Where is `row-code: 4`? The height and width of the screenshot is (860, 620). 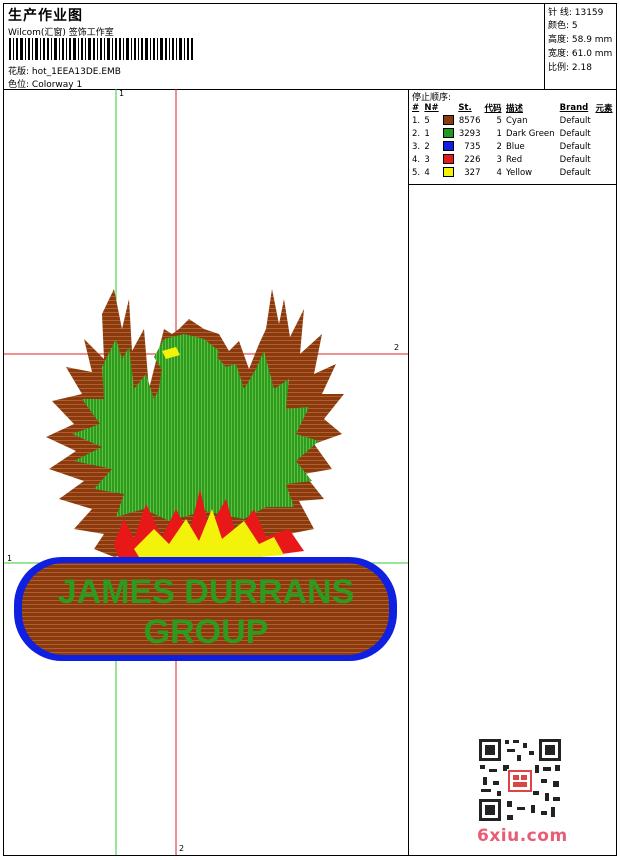
row-code: 4 is located at coordinates (499, 172).